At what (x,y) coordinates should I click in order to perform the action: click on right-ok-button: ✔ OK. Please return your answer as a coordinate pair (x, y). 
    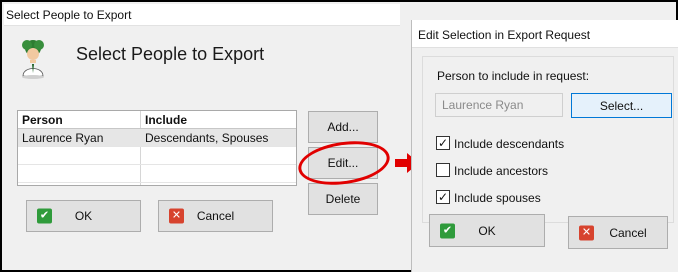
    Looking at the image, I should click on (487, 230).